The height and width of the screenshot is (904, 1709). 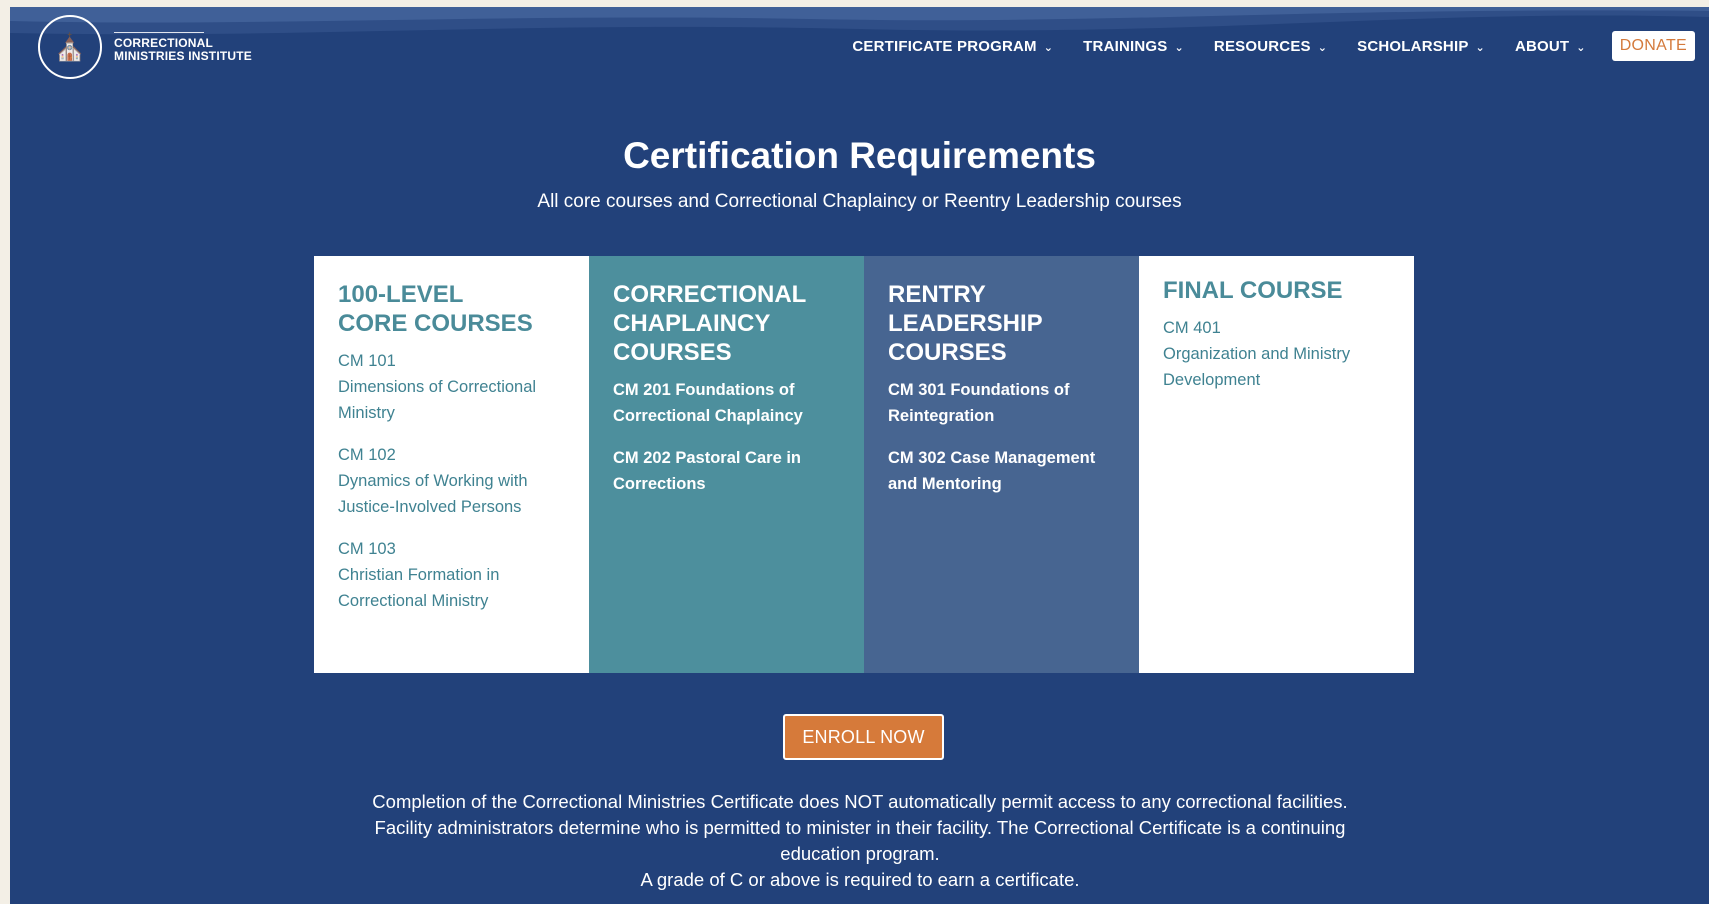 What do you see at coordinates (1413, 46) in the screenshot?
I see `nav-label: SCHOLARSHIP` at bounding box center [1413, 46].